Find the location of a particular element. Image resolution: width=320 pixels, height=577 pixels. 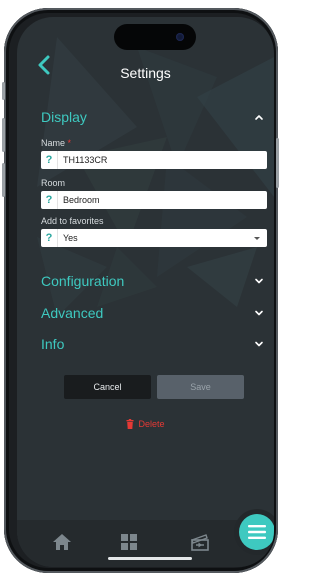

room-field: ? Bedroom is located at coordinates (154, 200).